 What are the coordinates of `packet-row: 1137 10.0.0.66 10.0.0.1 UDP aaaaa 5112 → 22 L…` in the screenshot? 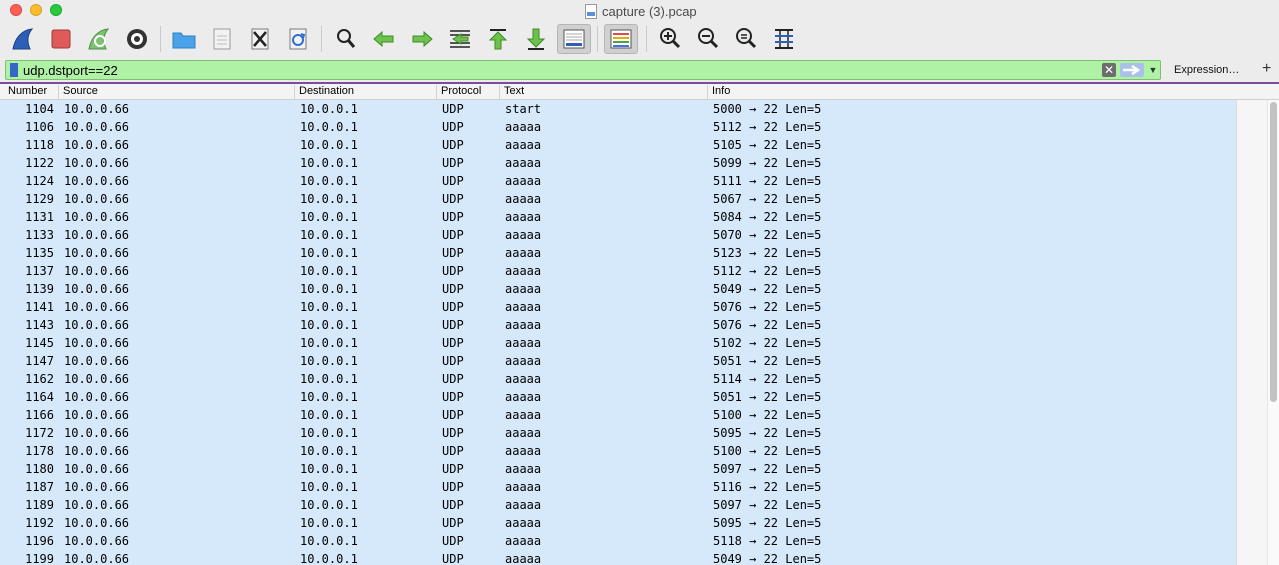 It's located at (618, 271).